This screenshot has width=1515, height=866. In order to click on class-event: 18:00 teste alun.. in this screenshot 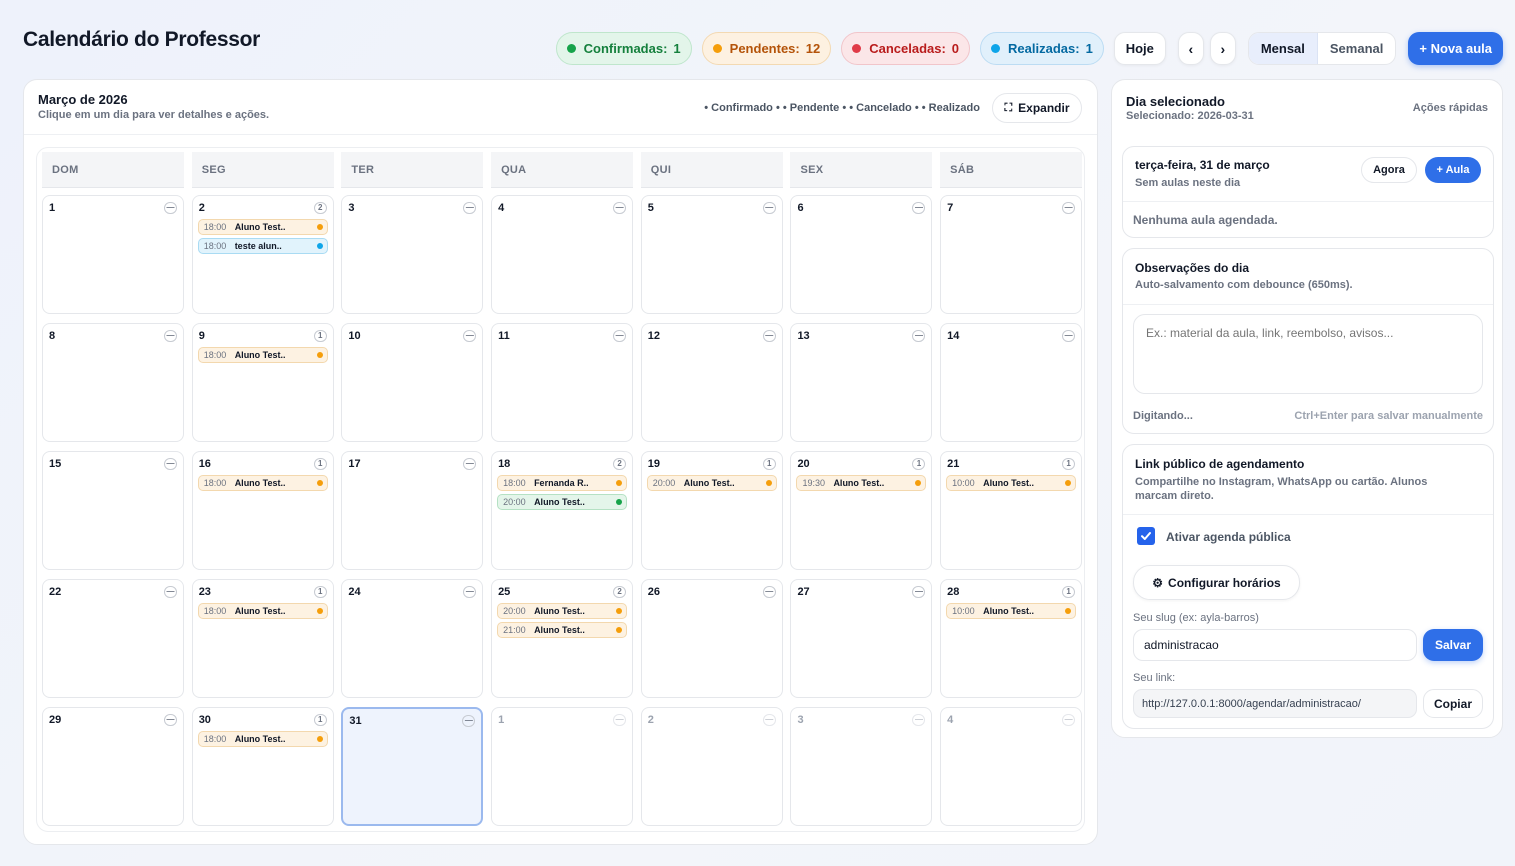, I will do `click(262, 246)`.